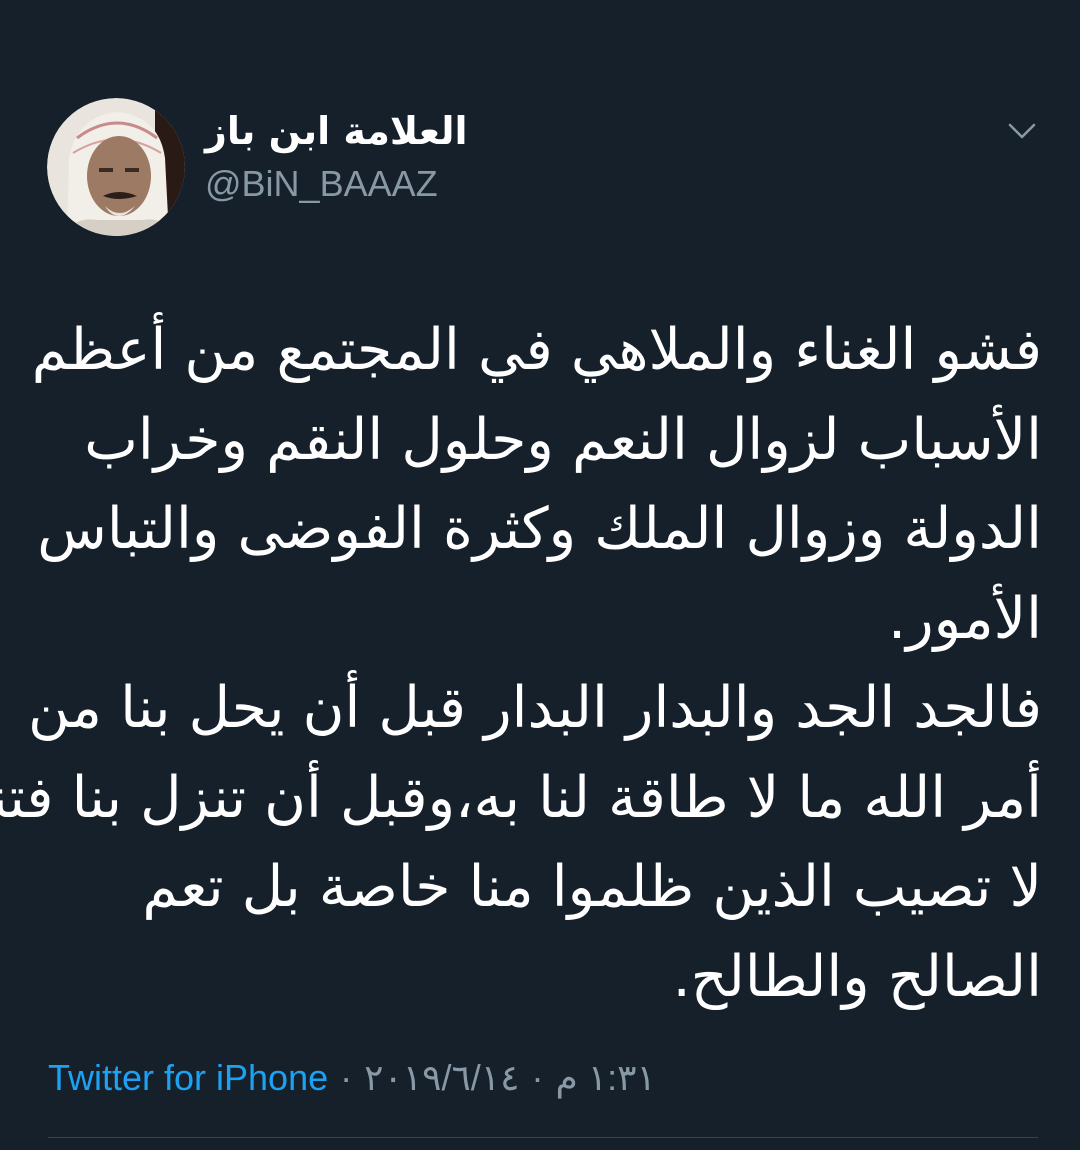 This screenshot has width=1080, height=1150. What do you see at coordinates (536, 350) in the screenshot?
I see `tweet-text-line: فشو الغناء والملاهي في المجتمع من أعظم` at bounding box center [536, 350].